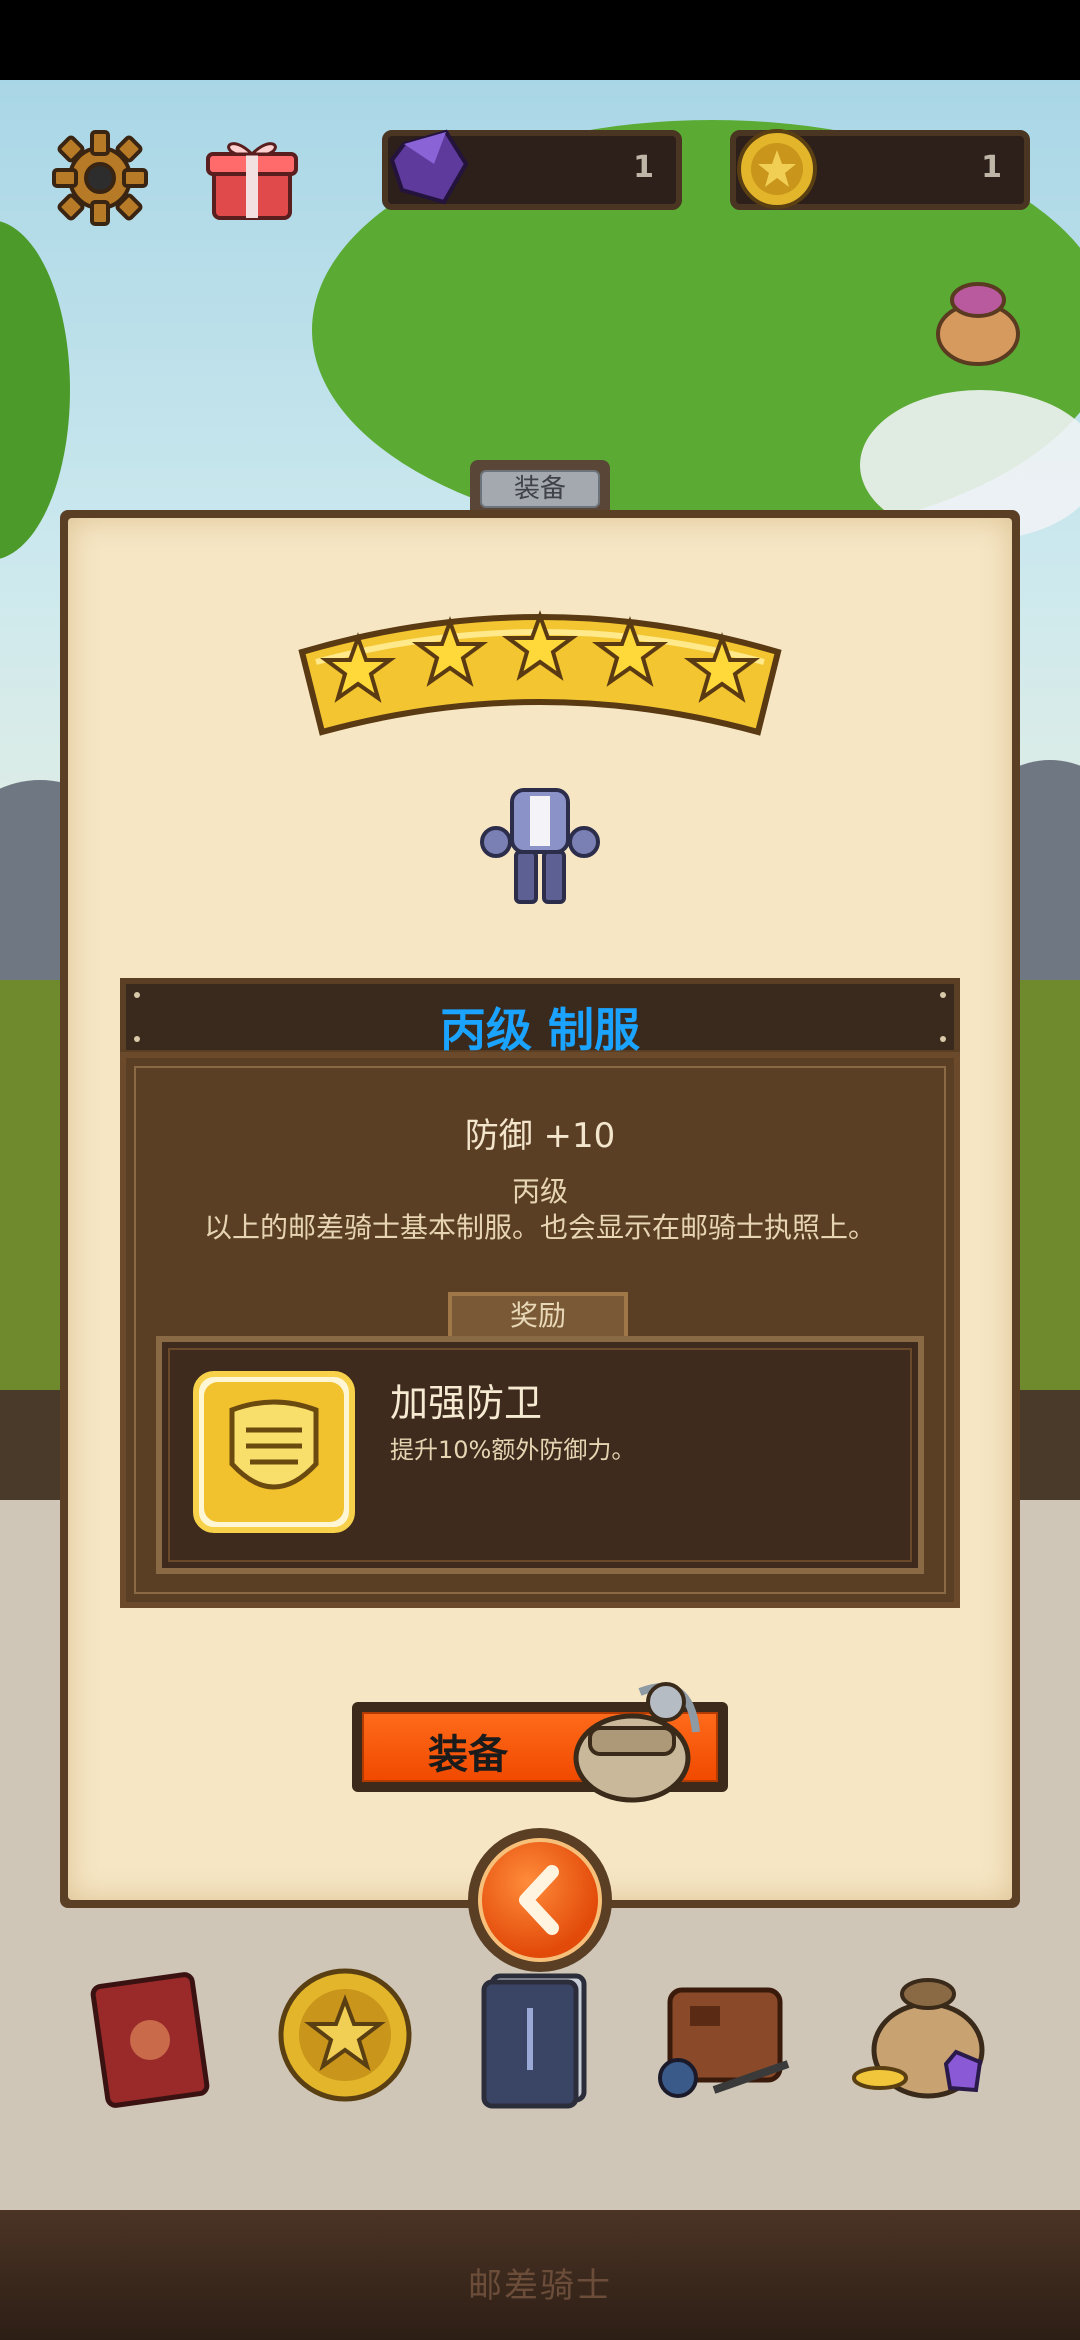 Image resolution: width=1080 pixels, height=2340 pixels. What do you see at coordinates (155, 2035) in the screenshot?
I see `book-icon` at bounding box center [155, 2035].